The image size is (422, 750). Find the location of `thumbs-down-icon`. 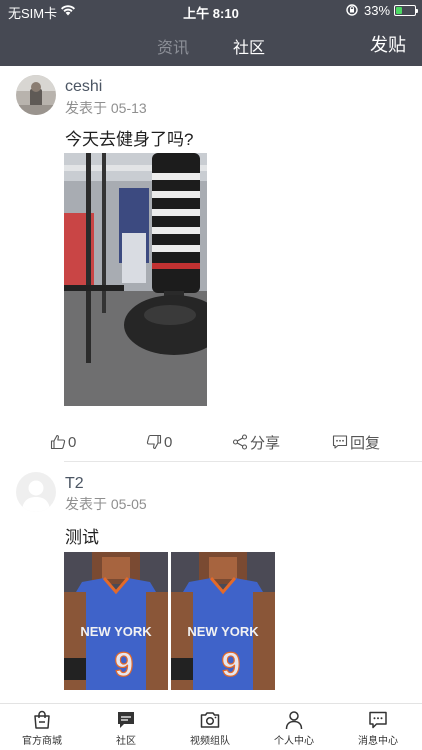

thumbs-down-icon is located at coordinates (154, 442).